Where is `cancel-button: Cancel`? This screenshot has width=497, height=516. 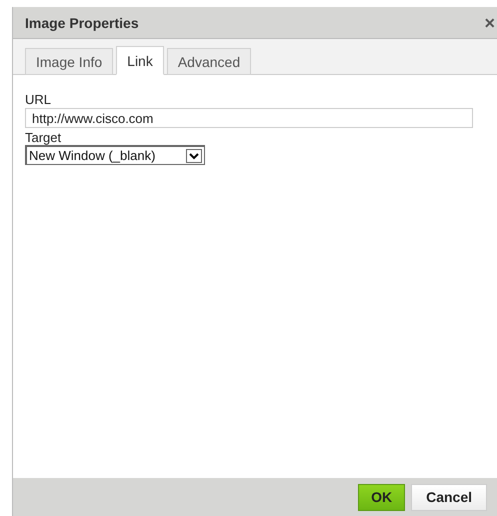
cancel-button: Cancel is located at coordinates (449, 497).